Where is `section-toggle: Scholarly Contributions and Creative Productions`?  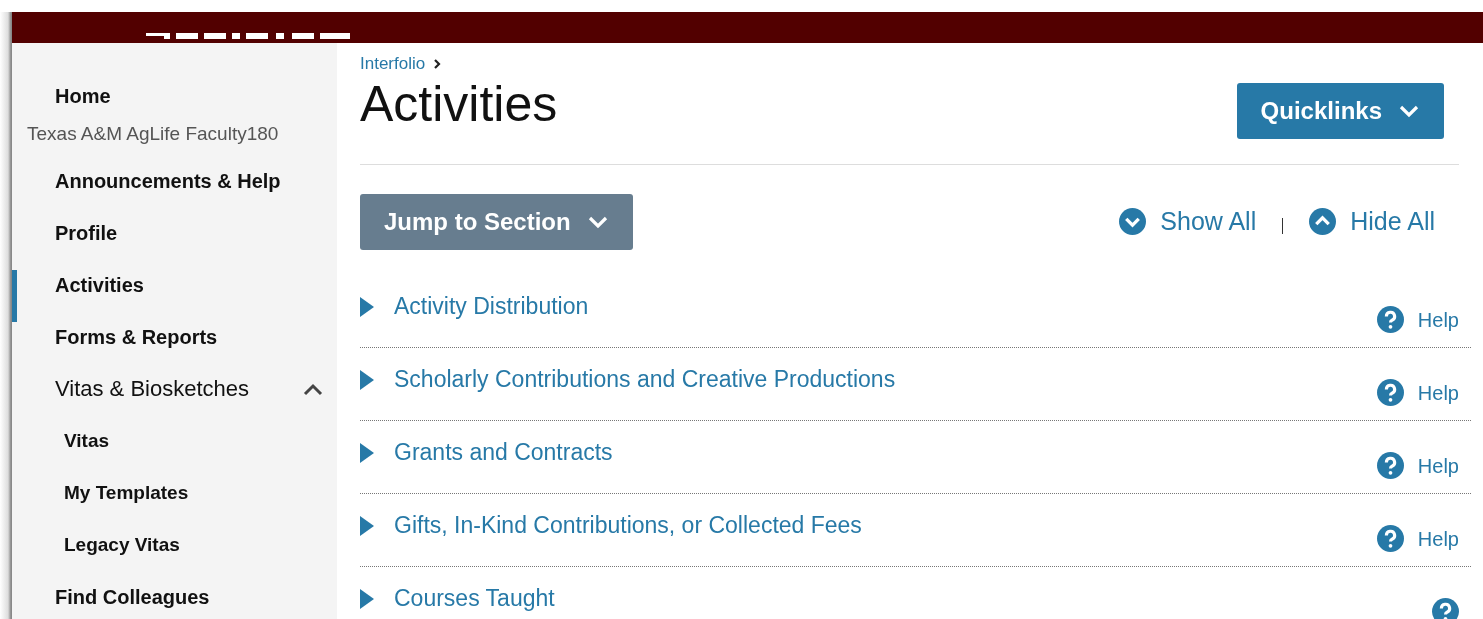
section-toggle: Scholarly Contributions and Creative Productions is located at coordinates (628, 379).